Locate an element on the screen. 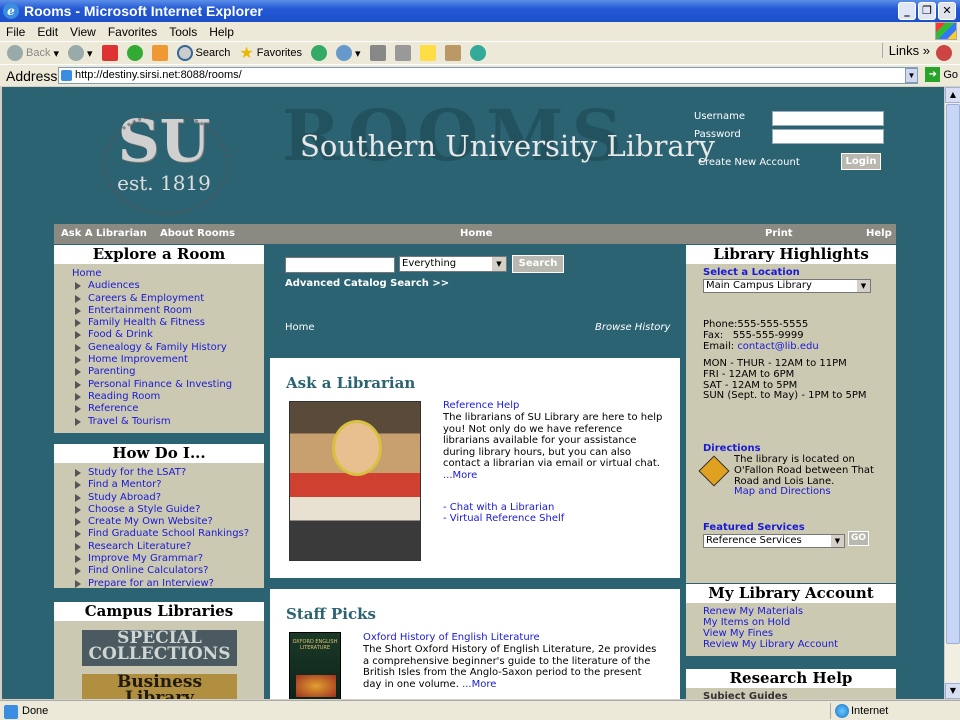  home-icon is located at coordinates (159, 53).